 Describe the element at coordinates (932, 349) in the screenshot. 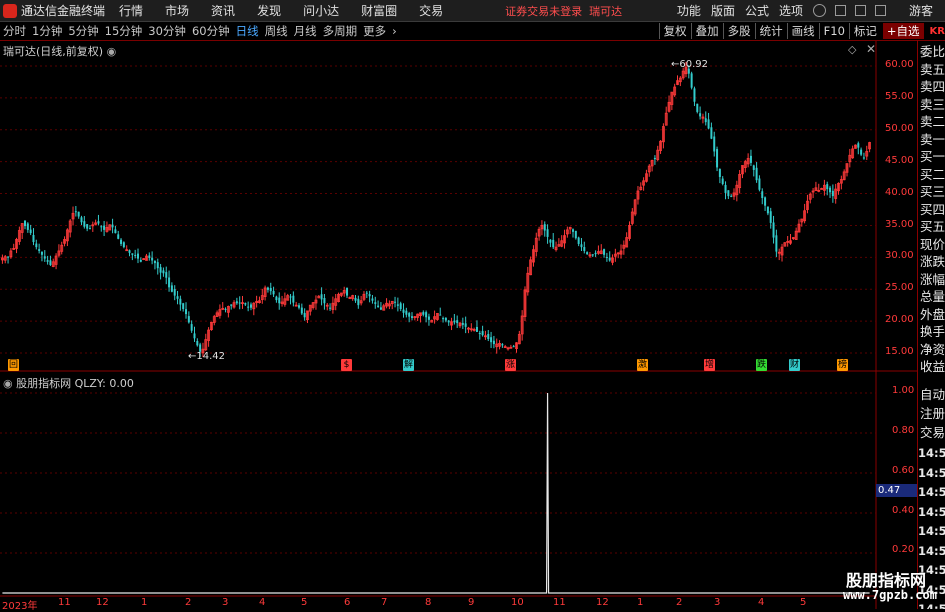

I see `quote-field-label: 净资` at that location.